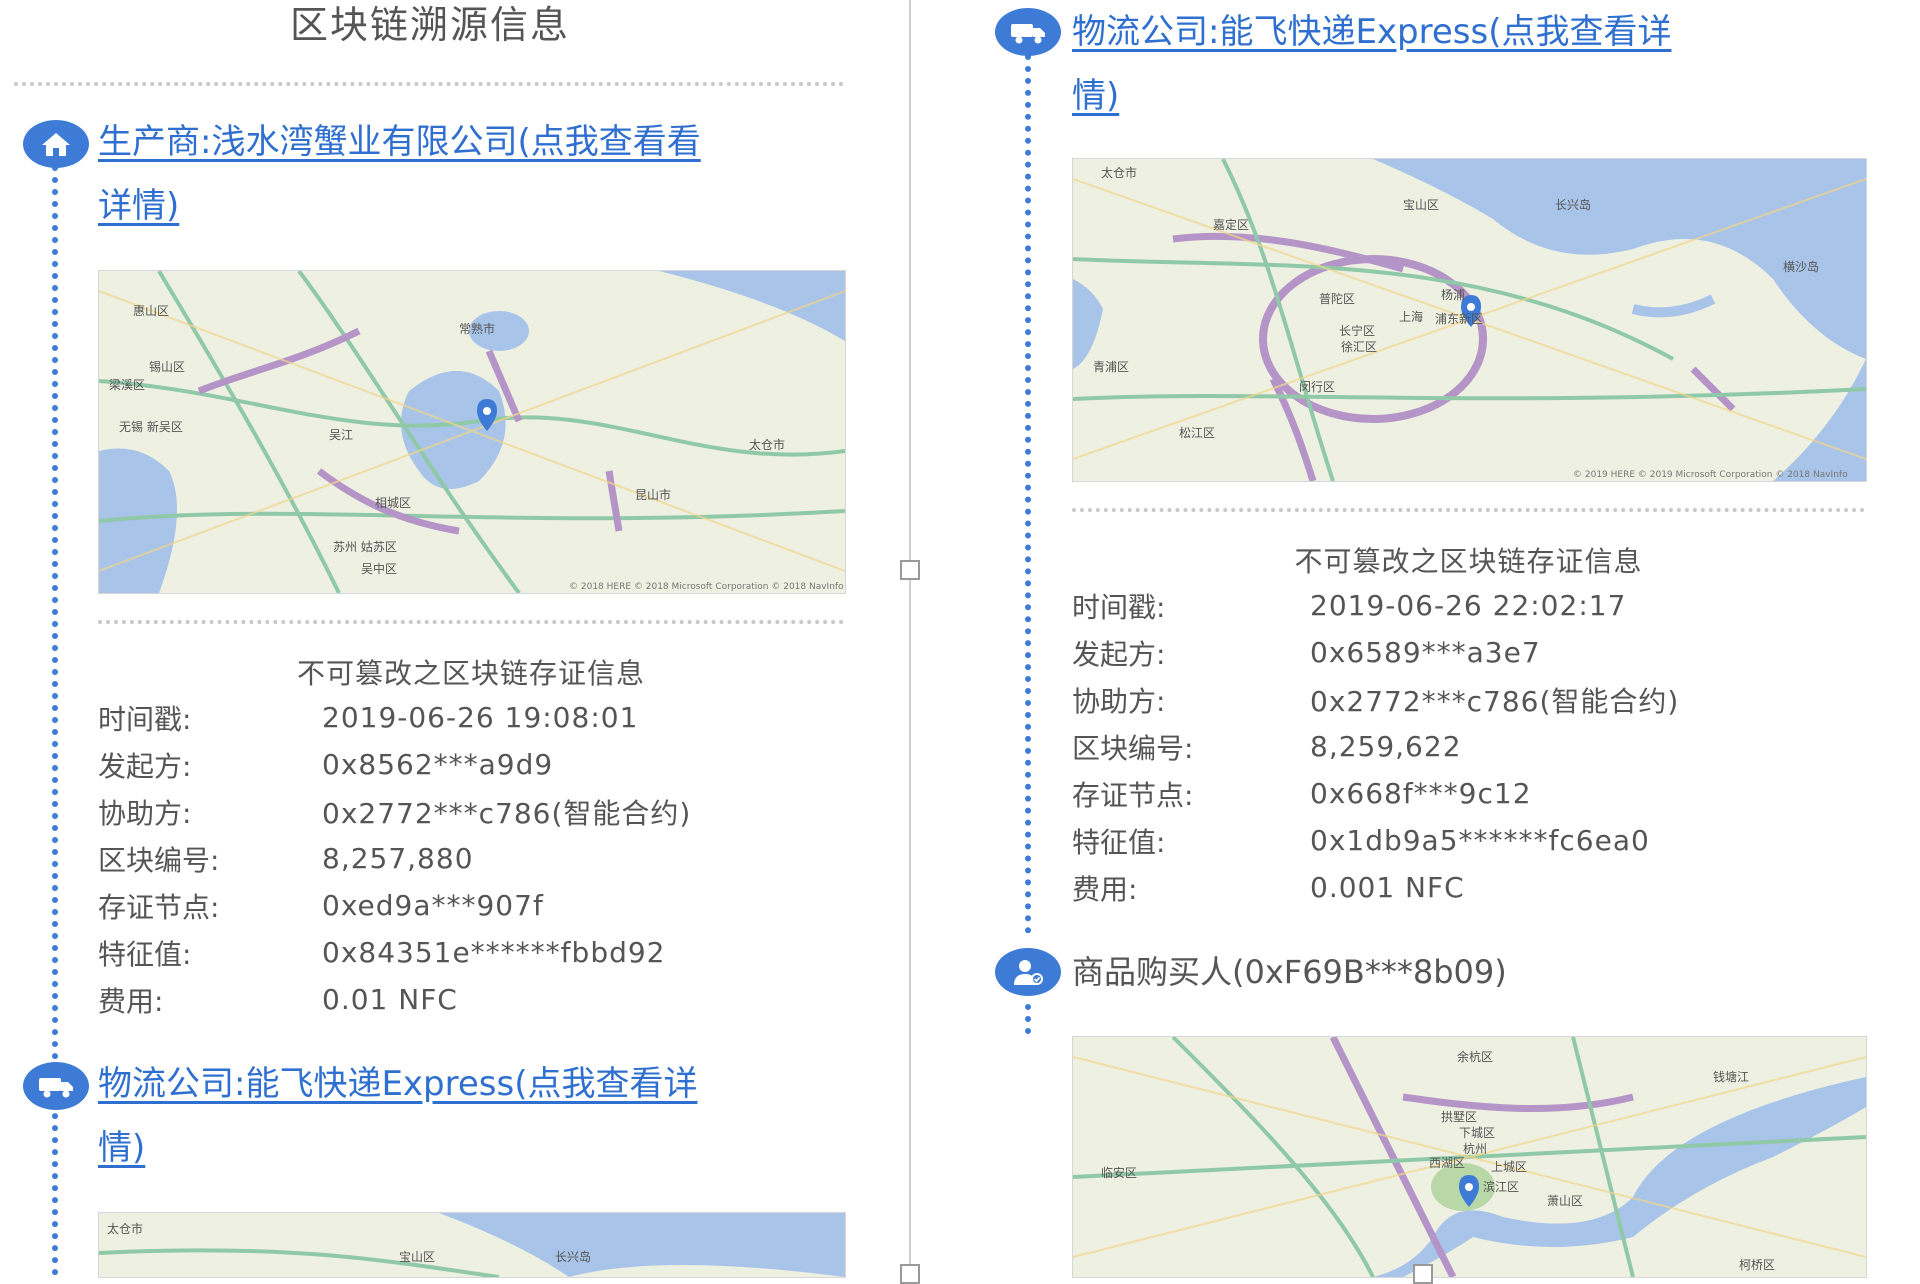 This screenshot has width=1920, height=1284. Describe the element at coordinates (1459, 1117) in the screenshot. I see `map-label-hz-3: 拱墅区` at that location.